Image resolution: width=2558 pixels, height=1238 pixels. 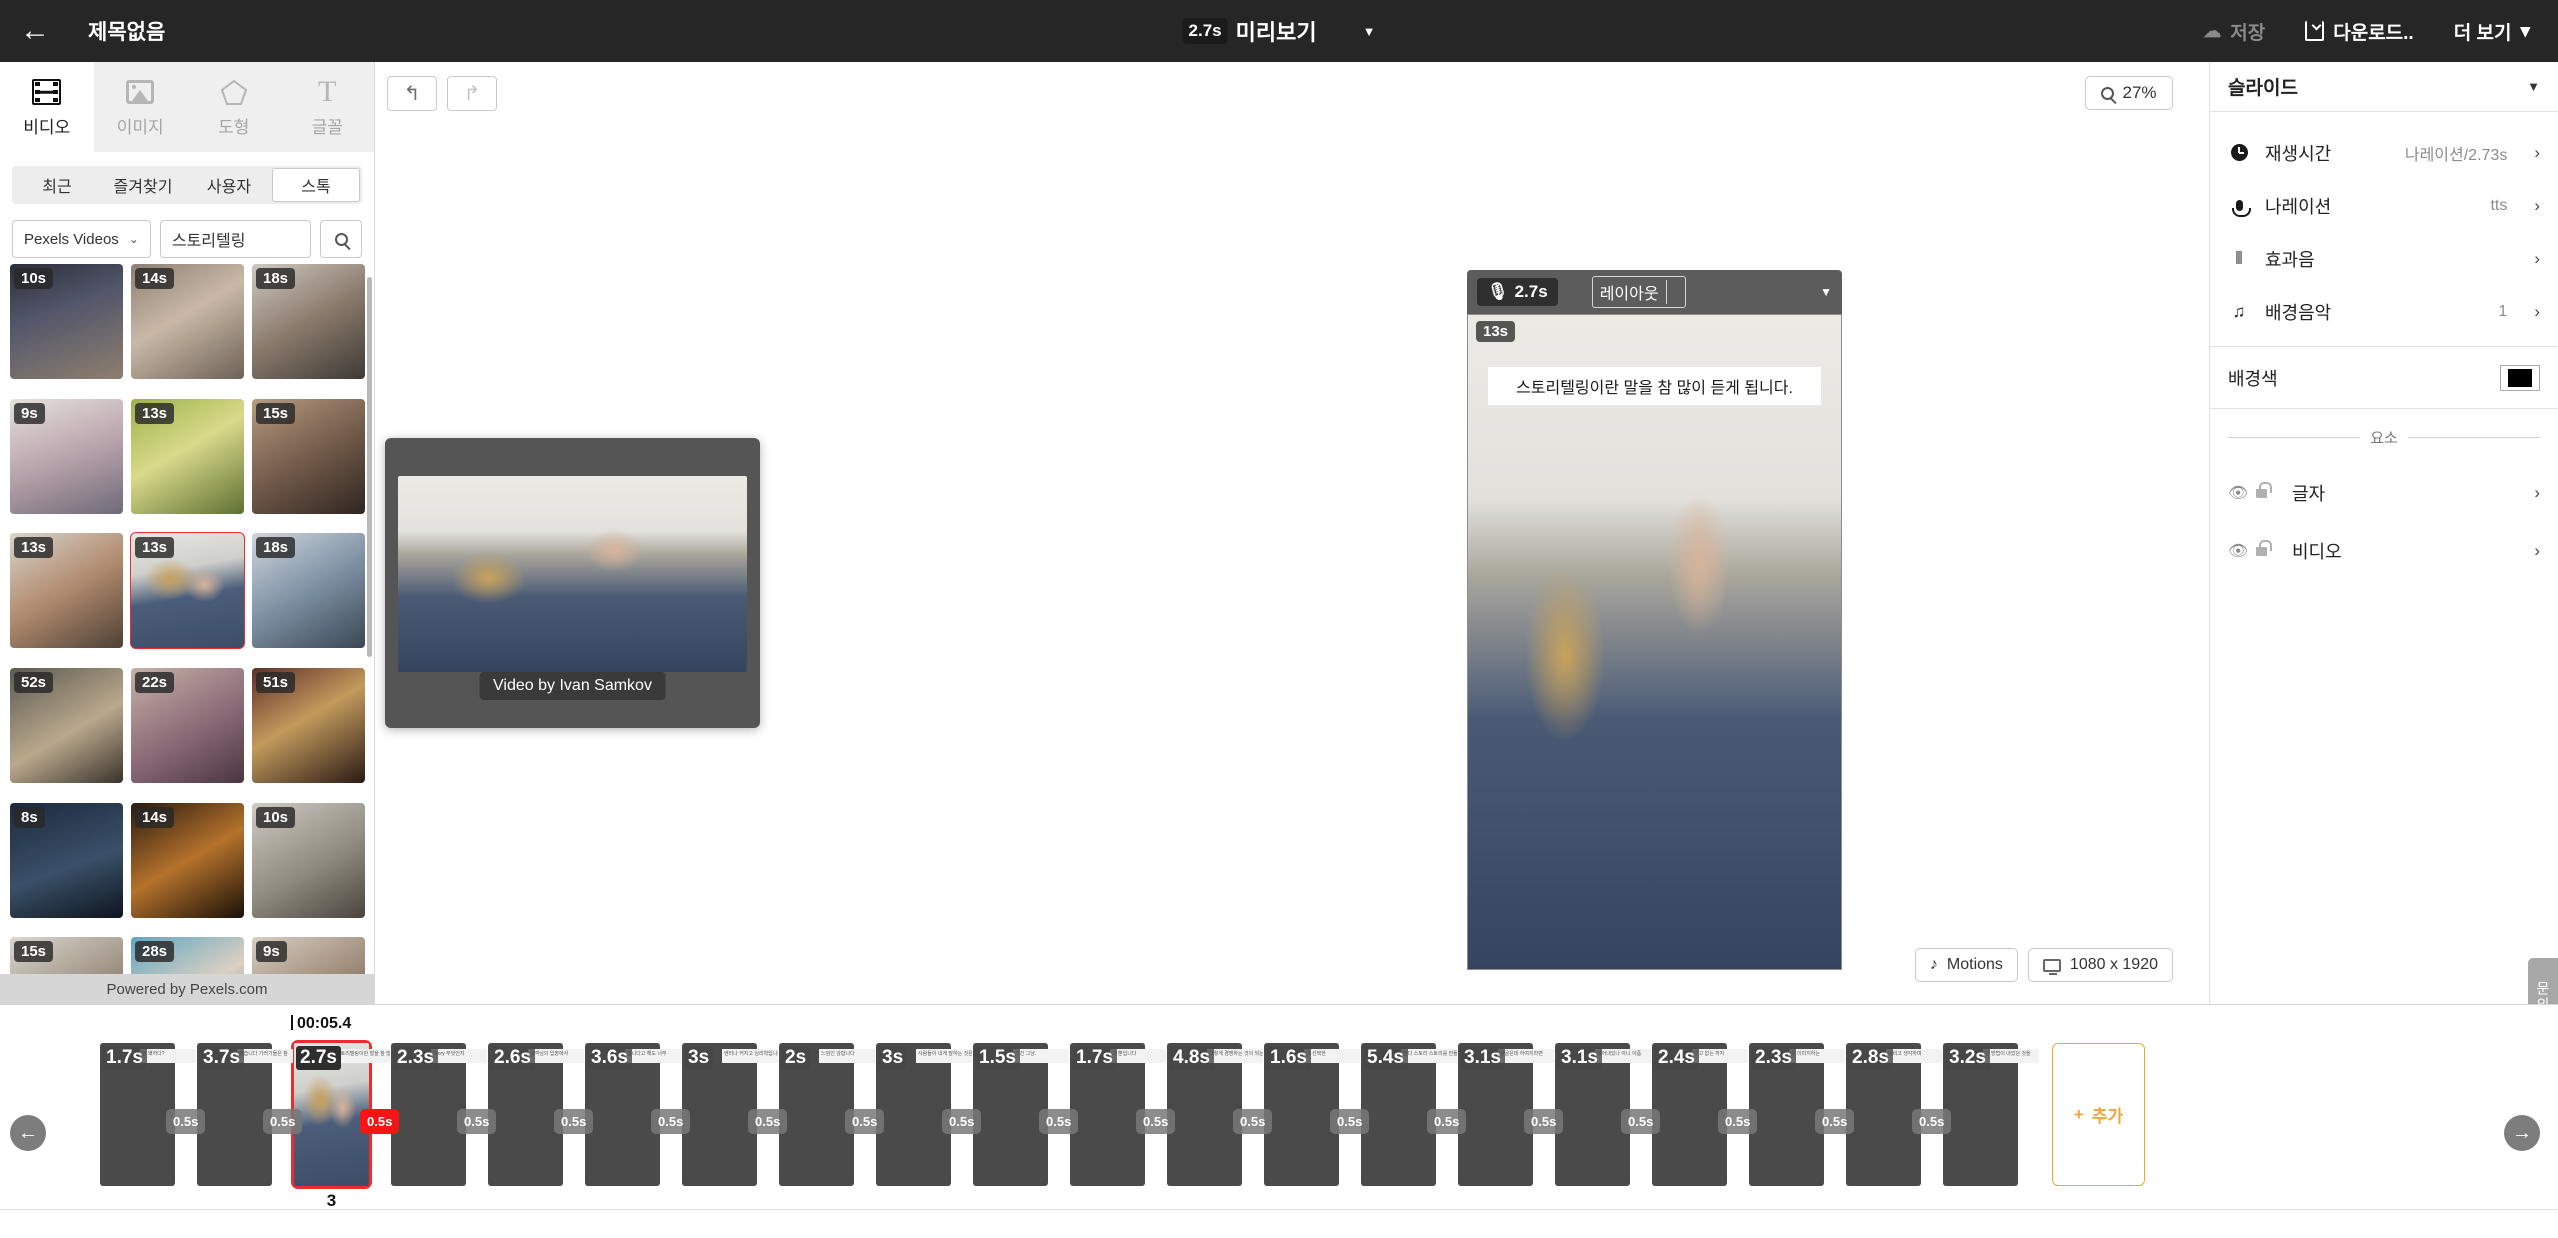 I want to click on resolution-button: 1080 x 1920, so click(x=2100, y=965).